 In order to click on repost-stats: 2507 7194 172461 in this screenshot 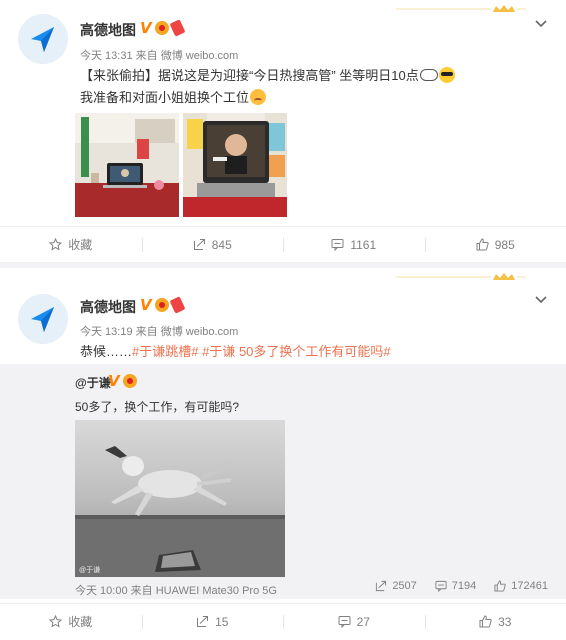, I will do `click(461, 586)`.